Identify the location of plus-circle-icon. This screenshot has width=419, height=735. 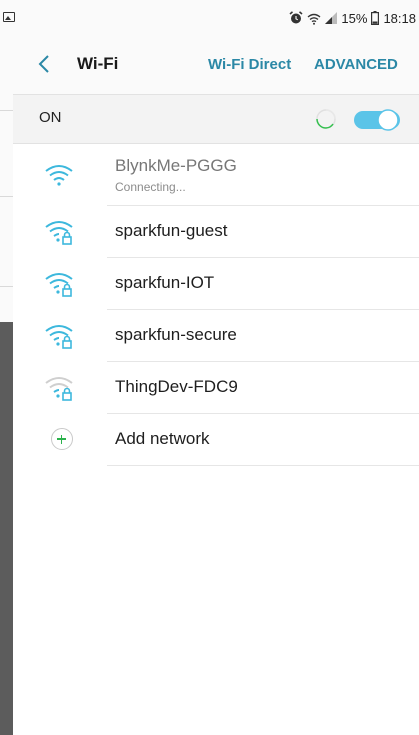
(62, 439).